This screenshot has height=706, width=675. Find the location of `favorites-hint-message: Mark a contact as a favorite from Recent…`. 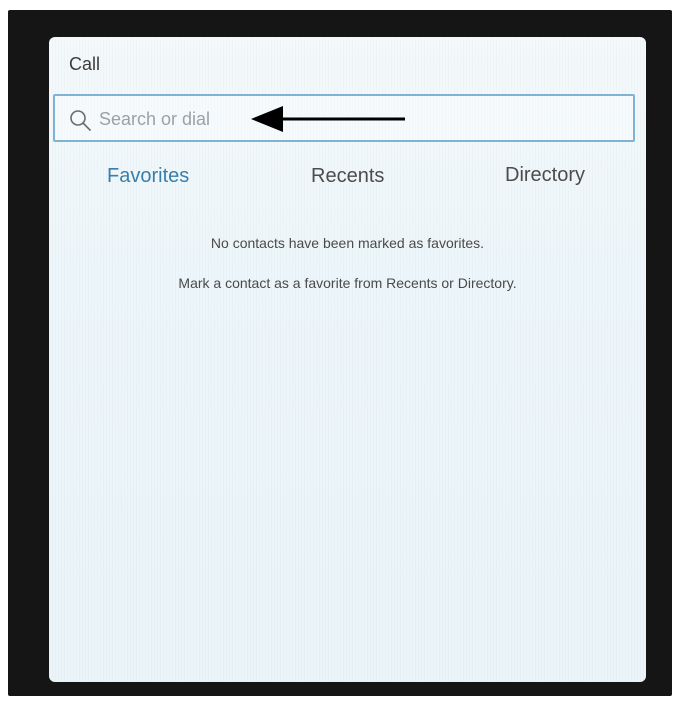

favorites-hint-message: Mark a contact as a favorite from Recent… is located at coordinates (347, 283).